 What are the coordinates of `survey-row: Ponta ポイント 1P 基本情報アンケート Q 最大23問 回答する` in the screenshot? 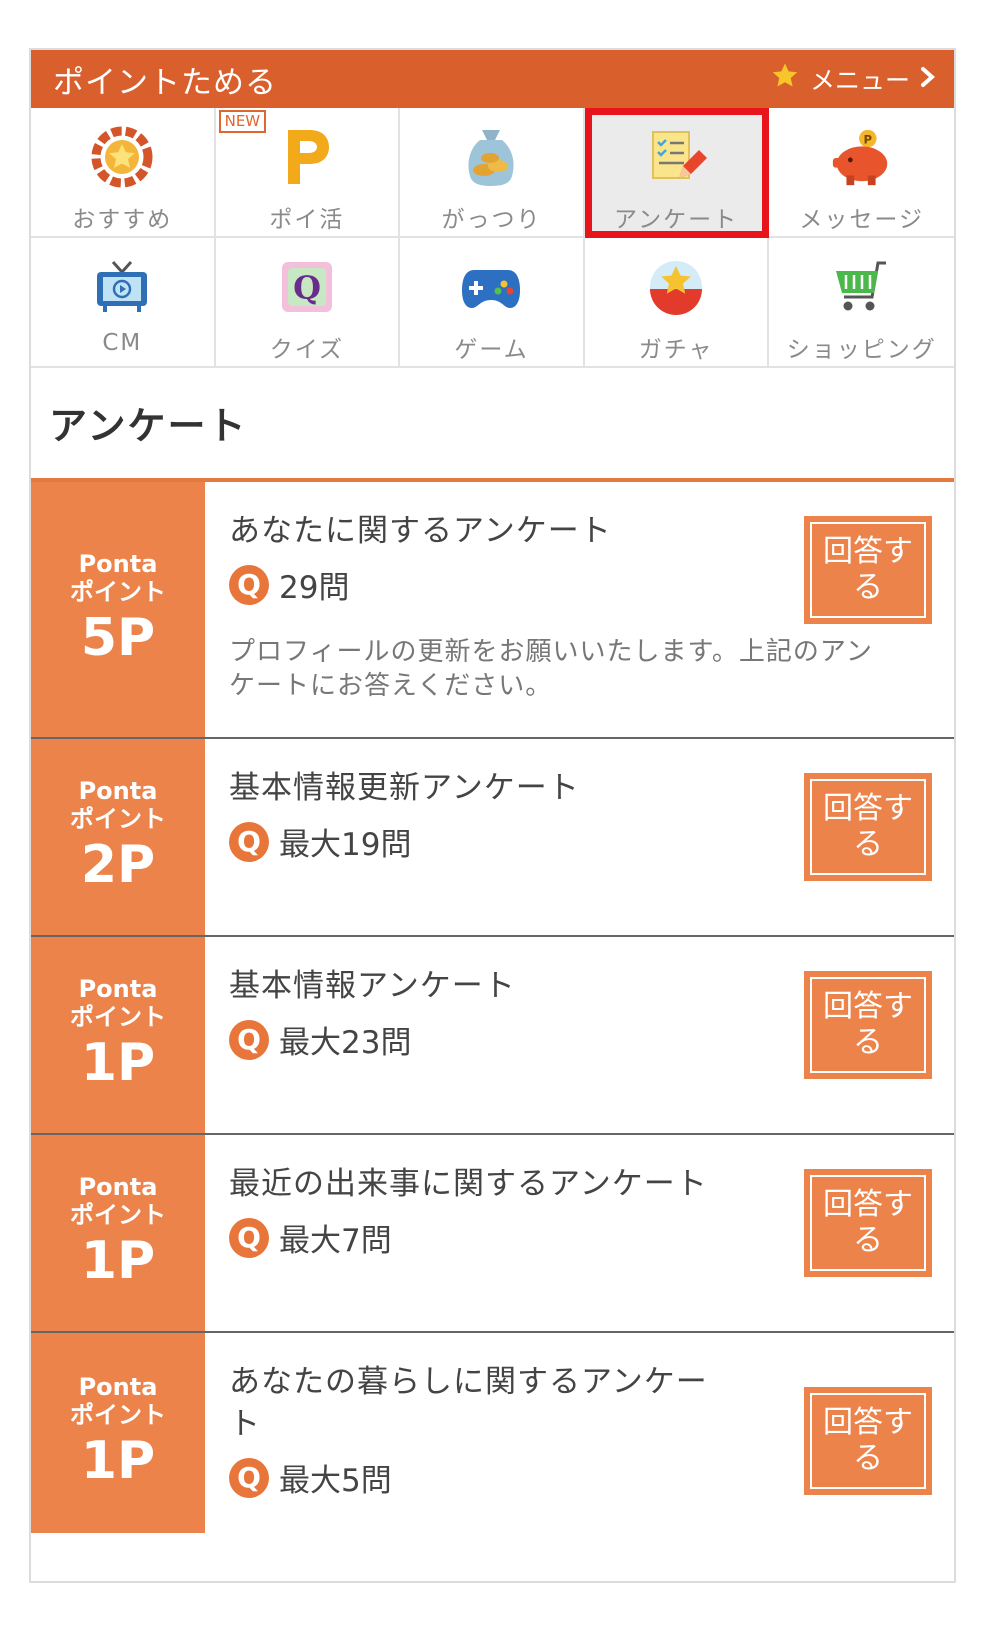 It's located at (492, 1036).